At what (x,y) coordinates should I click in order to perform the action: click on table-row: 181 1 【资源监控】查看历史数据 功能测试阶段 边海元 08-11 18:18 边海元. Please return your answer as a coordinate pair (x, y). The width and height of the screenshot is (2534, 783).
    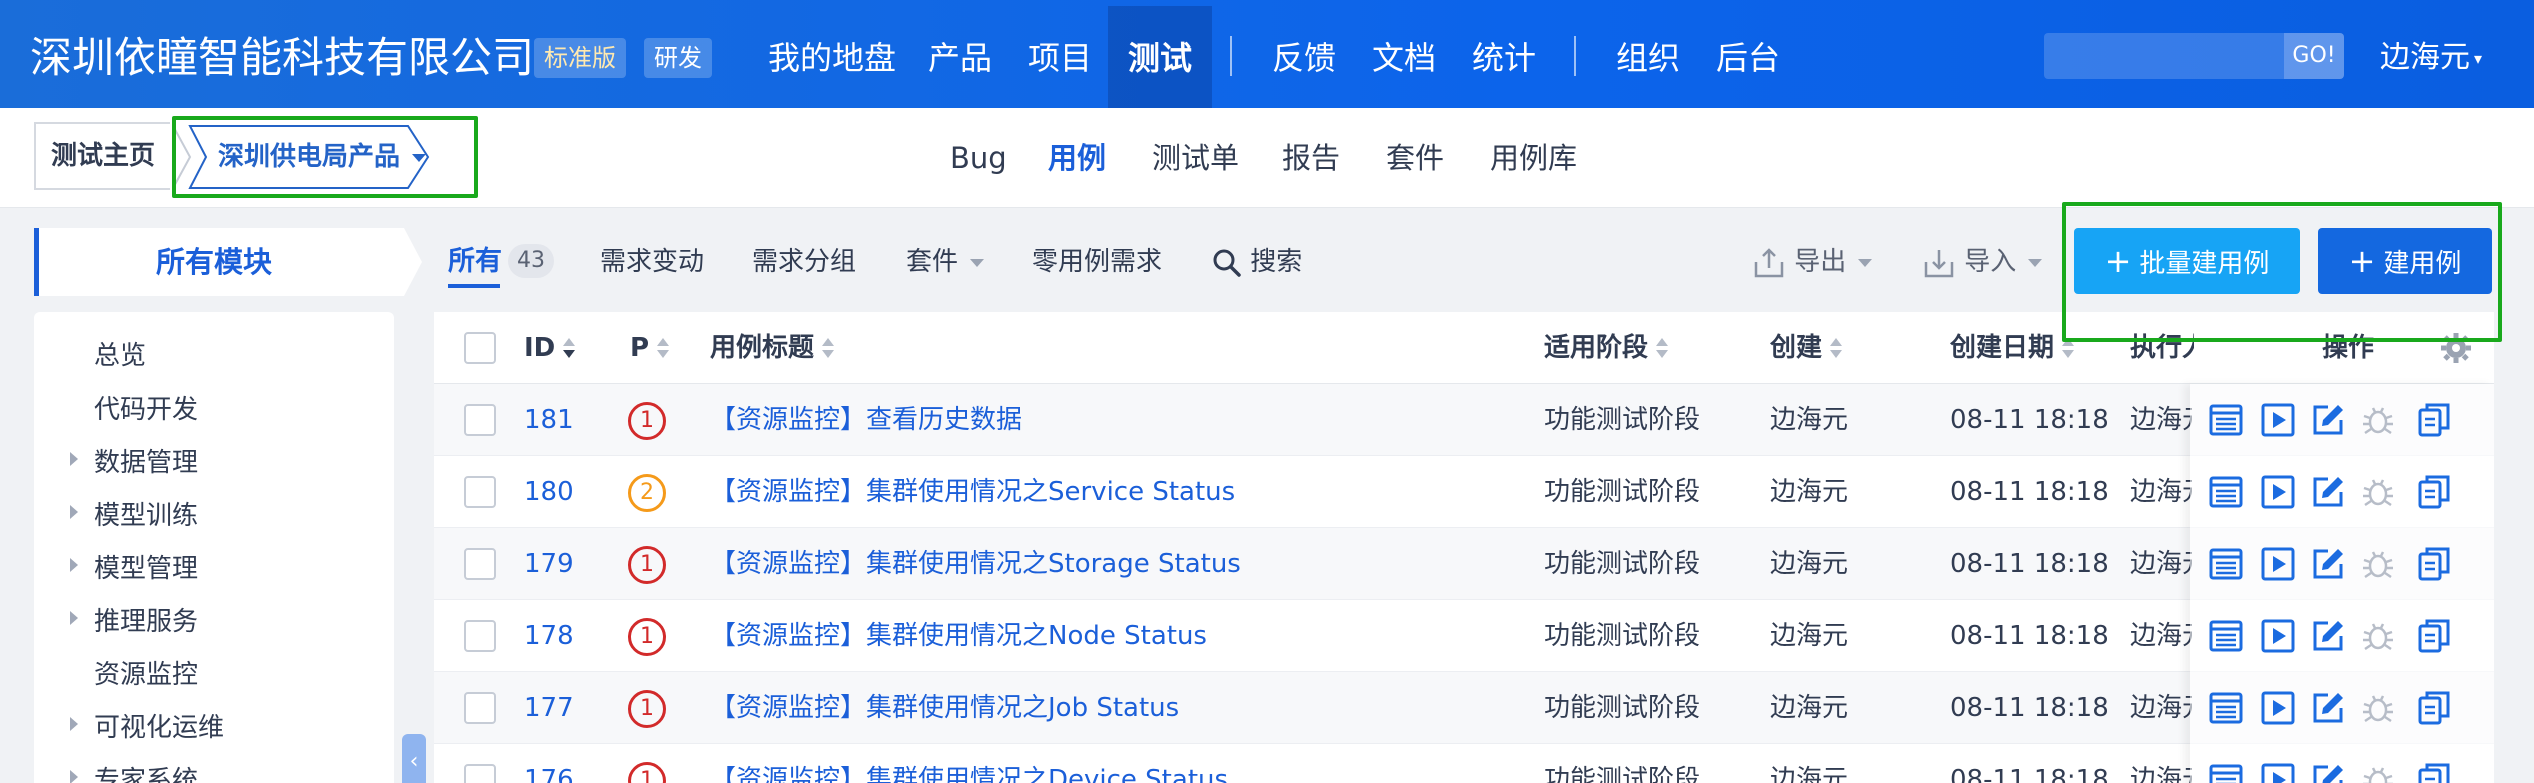
    Looking at the image, I should click on (1464, 420).